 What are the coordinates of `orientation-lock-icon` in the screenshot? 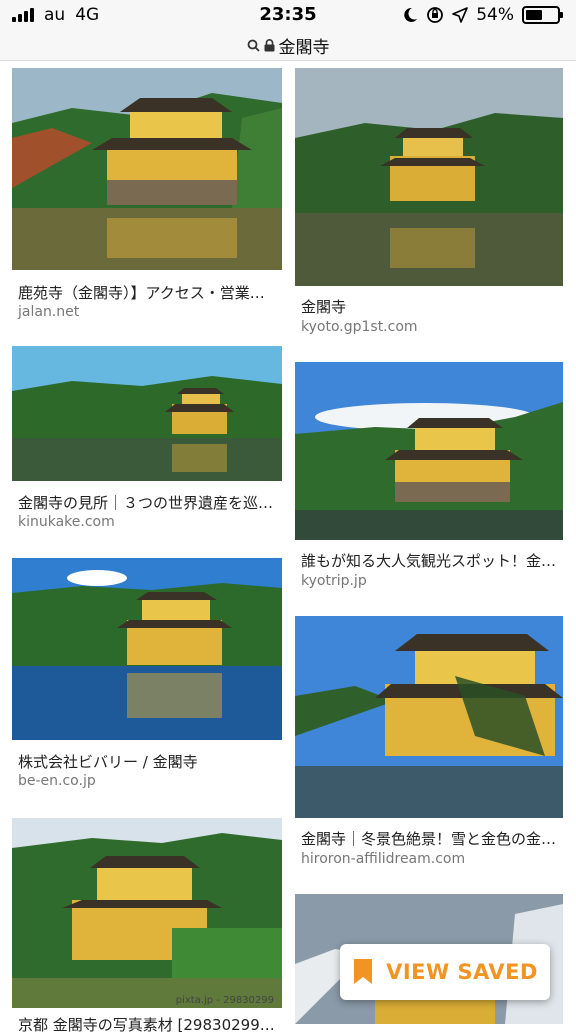 It's located at (435, 15).